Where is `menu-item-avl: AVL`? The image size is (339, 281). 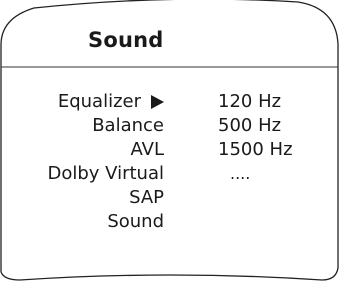 menu-item-avl: AVL is located at coordinates (106, 150).